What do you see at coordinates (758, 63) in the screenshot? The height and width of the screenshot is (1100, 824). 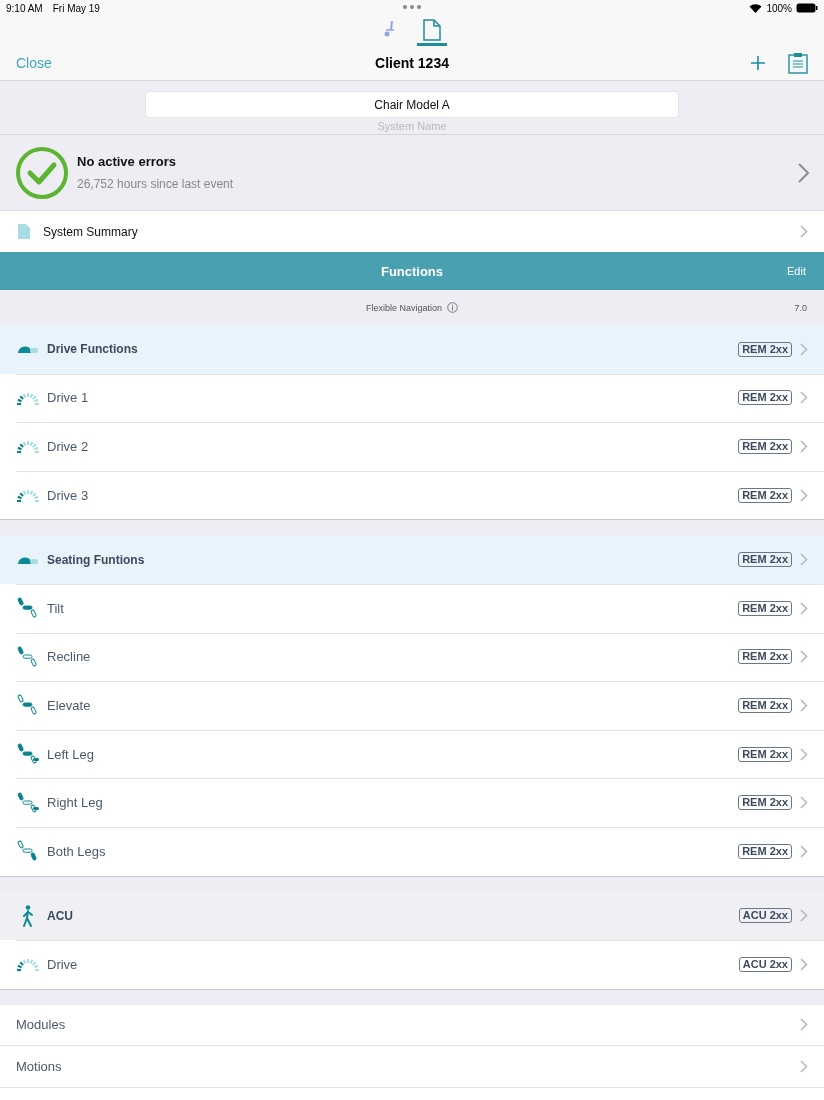 I see `add-icon` at bounding box center [758, 63].